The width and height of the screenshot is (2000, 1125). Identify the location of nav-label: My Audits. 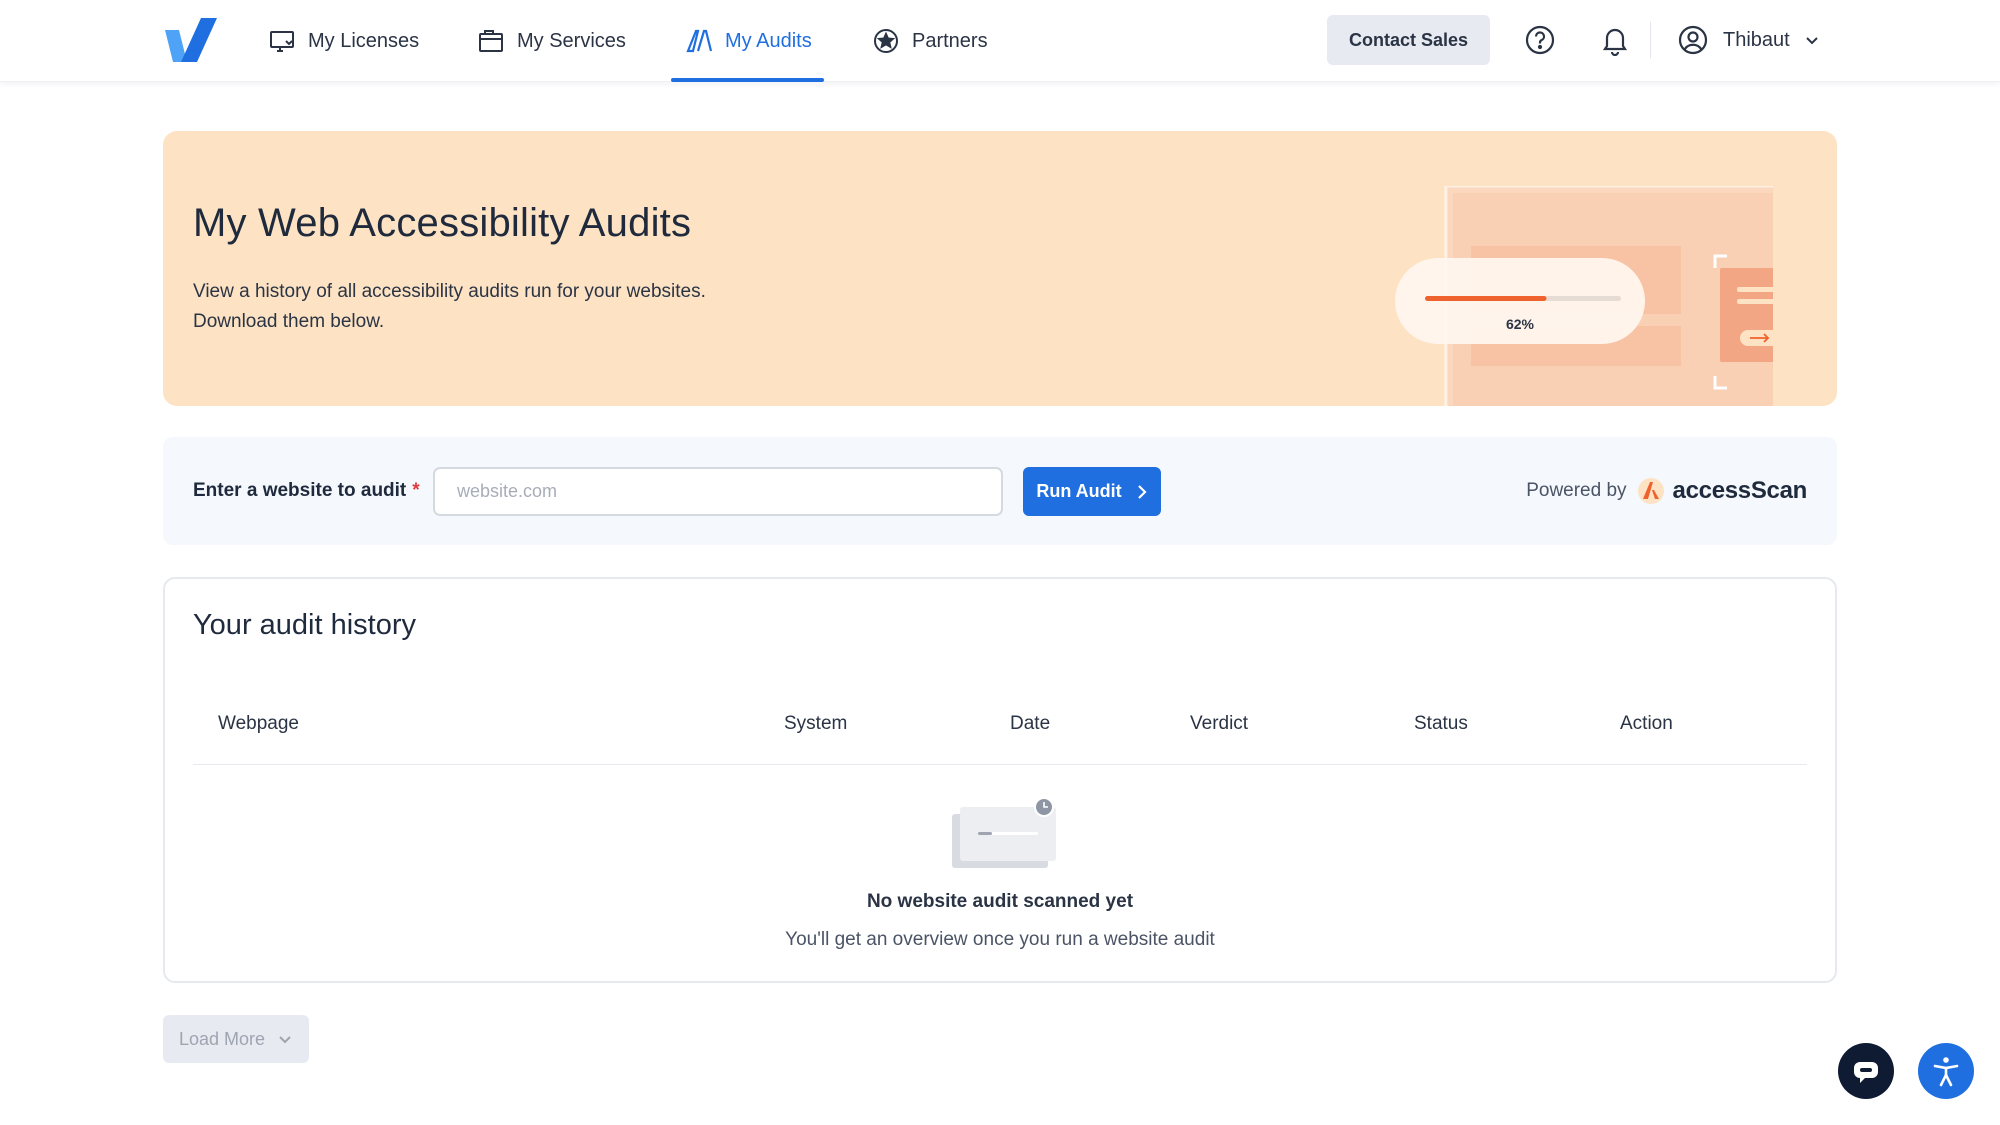
(768, 40).